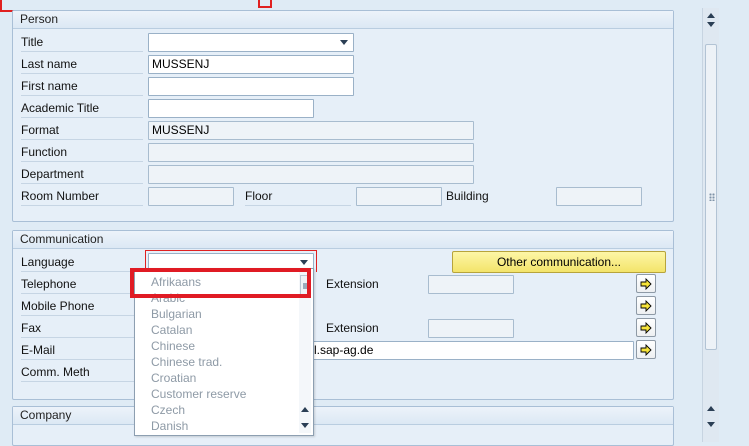 This screenshot has width=749, height=446. What do you see at coordinates (191, 196) in the screenshot?
I see `room-number-input` at bounding box center [191, 196].